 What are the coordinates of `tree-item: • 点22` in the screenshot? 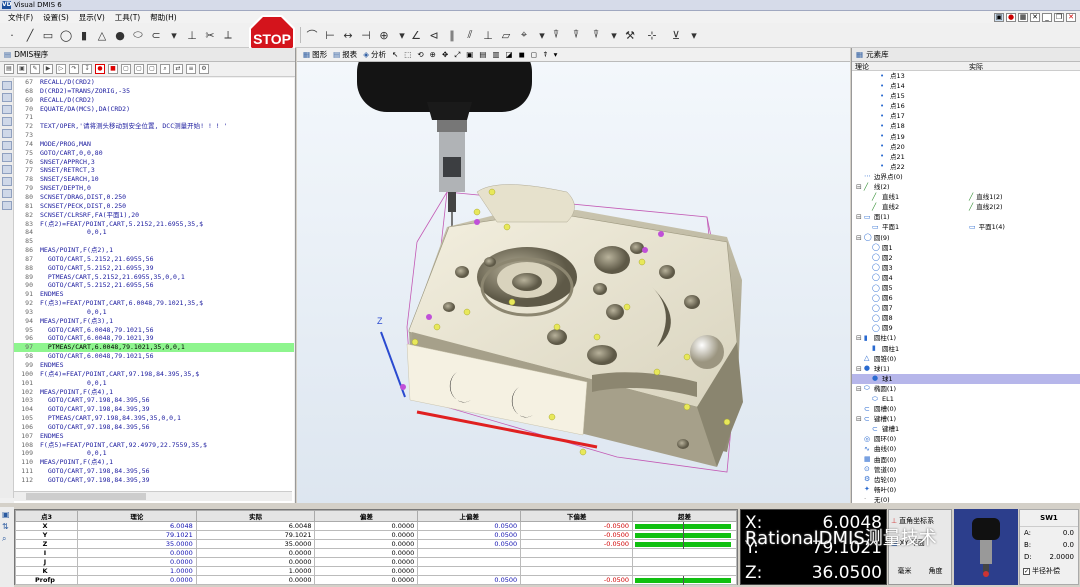 It's located at (966, 167).